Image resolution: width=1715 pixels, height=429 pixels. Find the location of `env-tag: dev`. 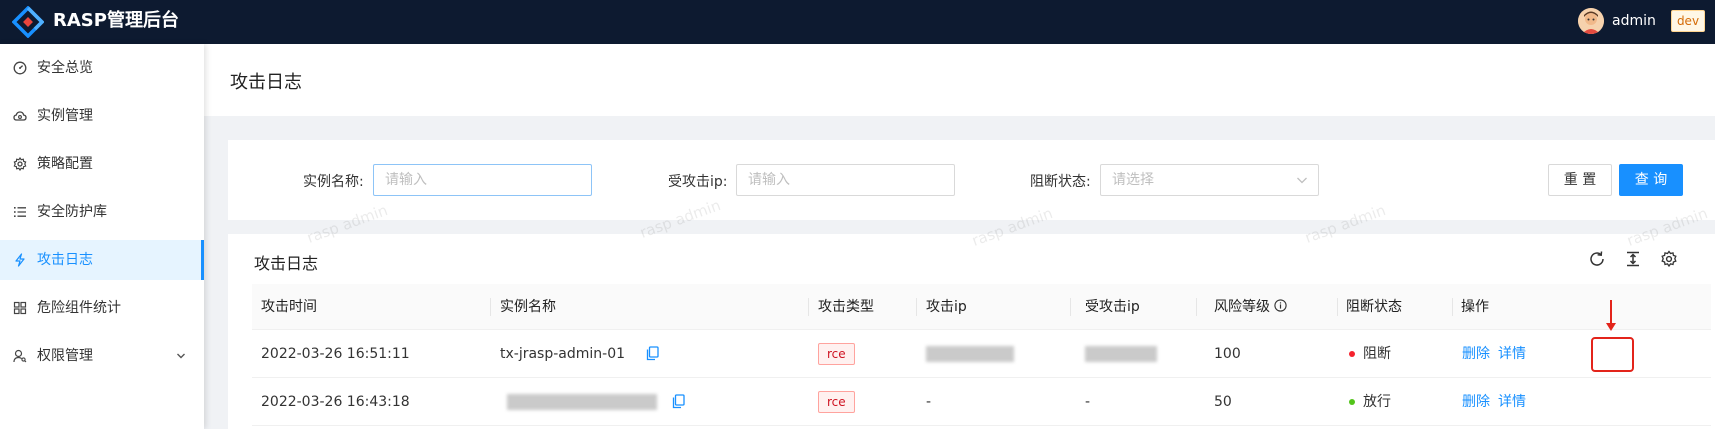

env-tag: dev is located at coordinates (1688, 21).